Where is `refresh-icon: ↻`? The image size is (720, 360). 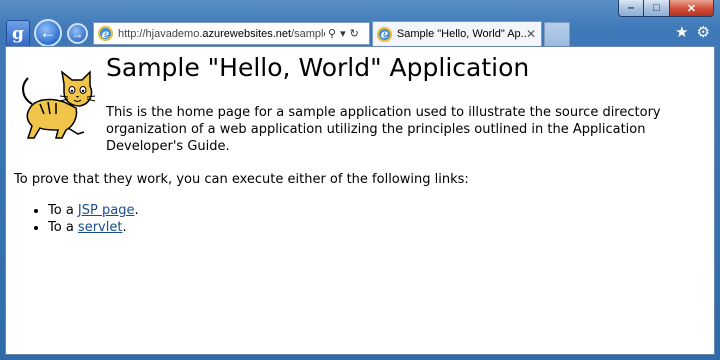 refresh-icon: ↻ is located at coordinates (354, 33).